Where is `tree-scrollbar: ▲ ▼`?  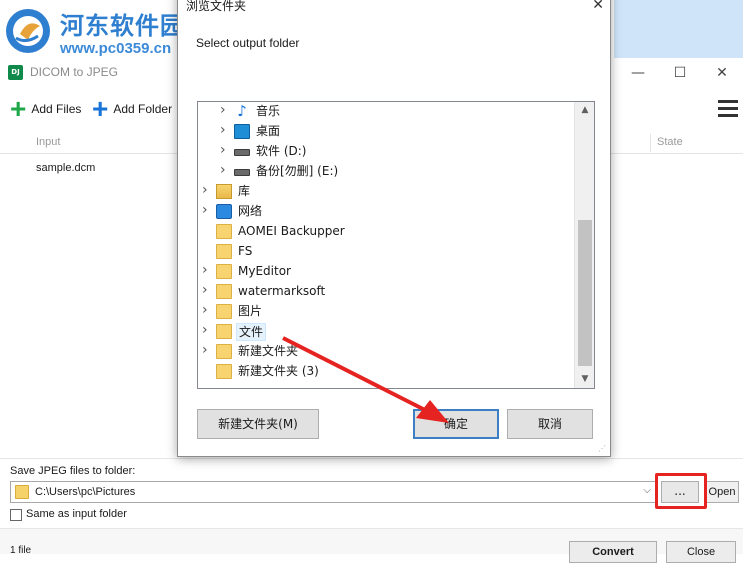
tree-scrollbar: ▲ ▼ is located at coordinates (584, 245).